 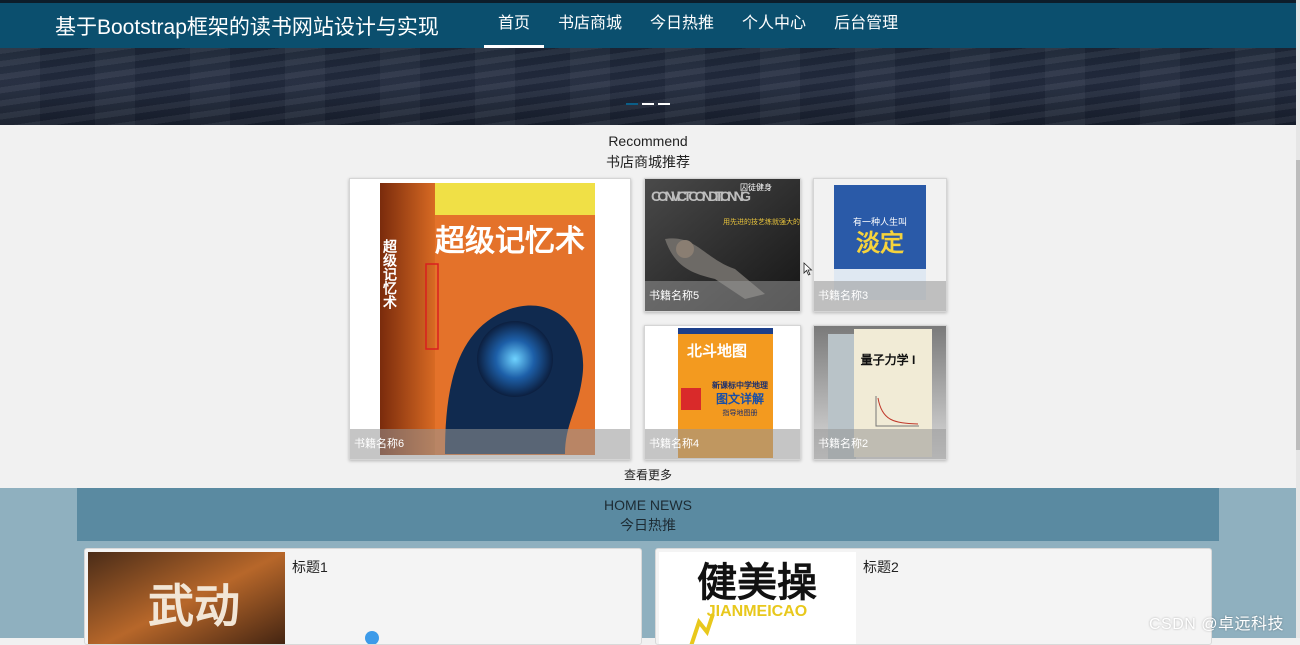 I want to click on book3-cover-sub: 有一种人生叫, so click(x=880, y=221).